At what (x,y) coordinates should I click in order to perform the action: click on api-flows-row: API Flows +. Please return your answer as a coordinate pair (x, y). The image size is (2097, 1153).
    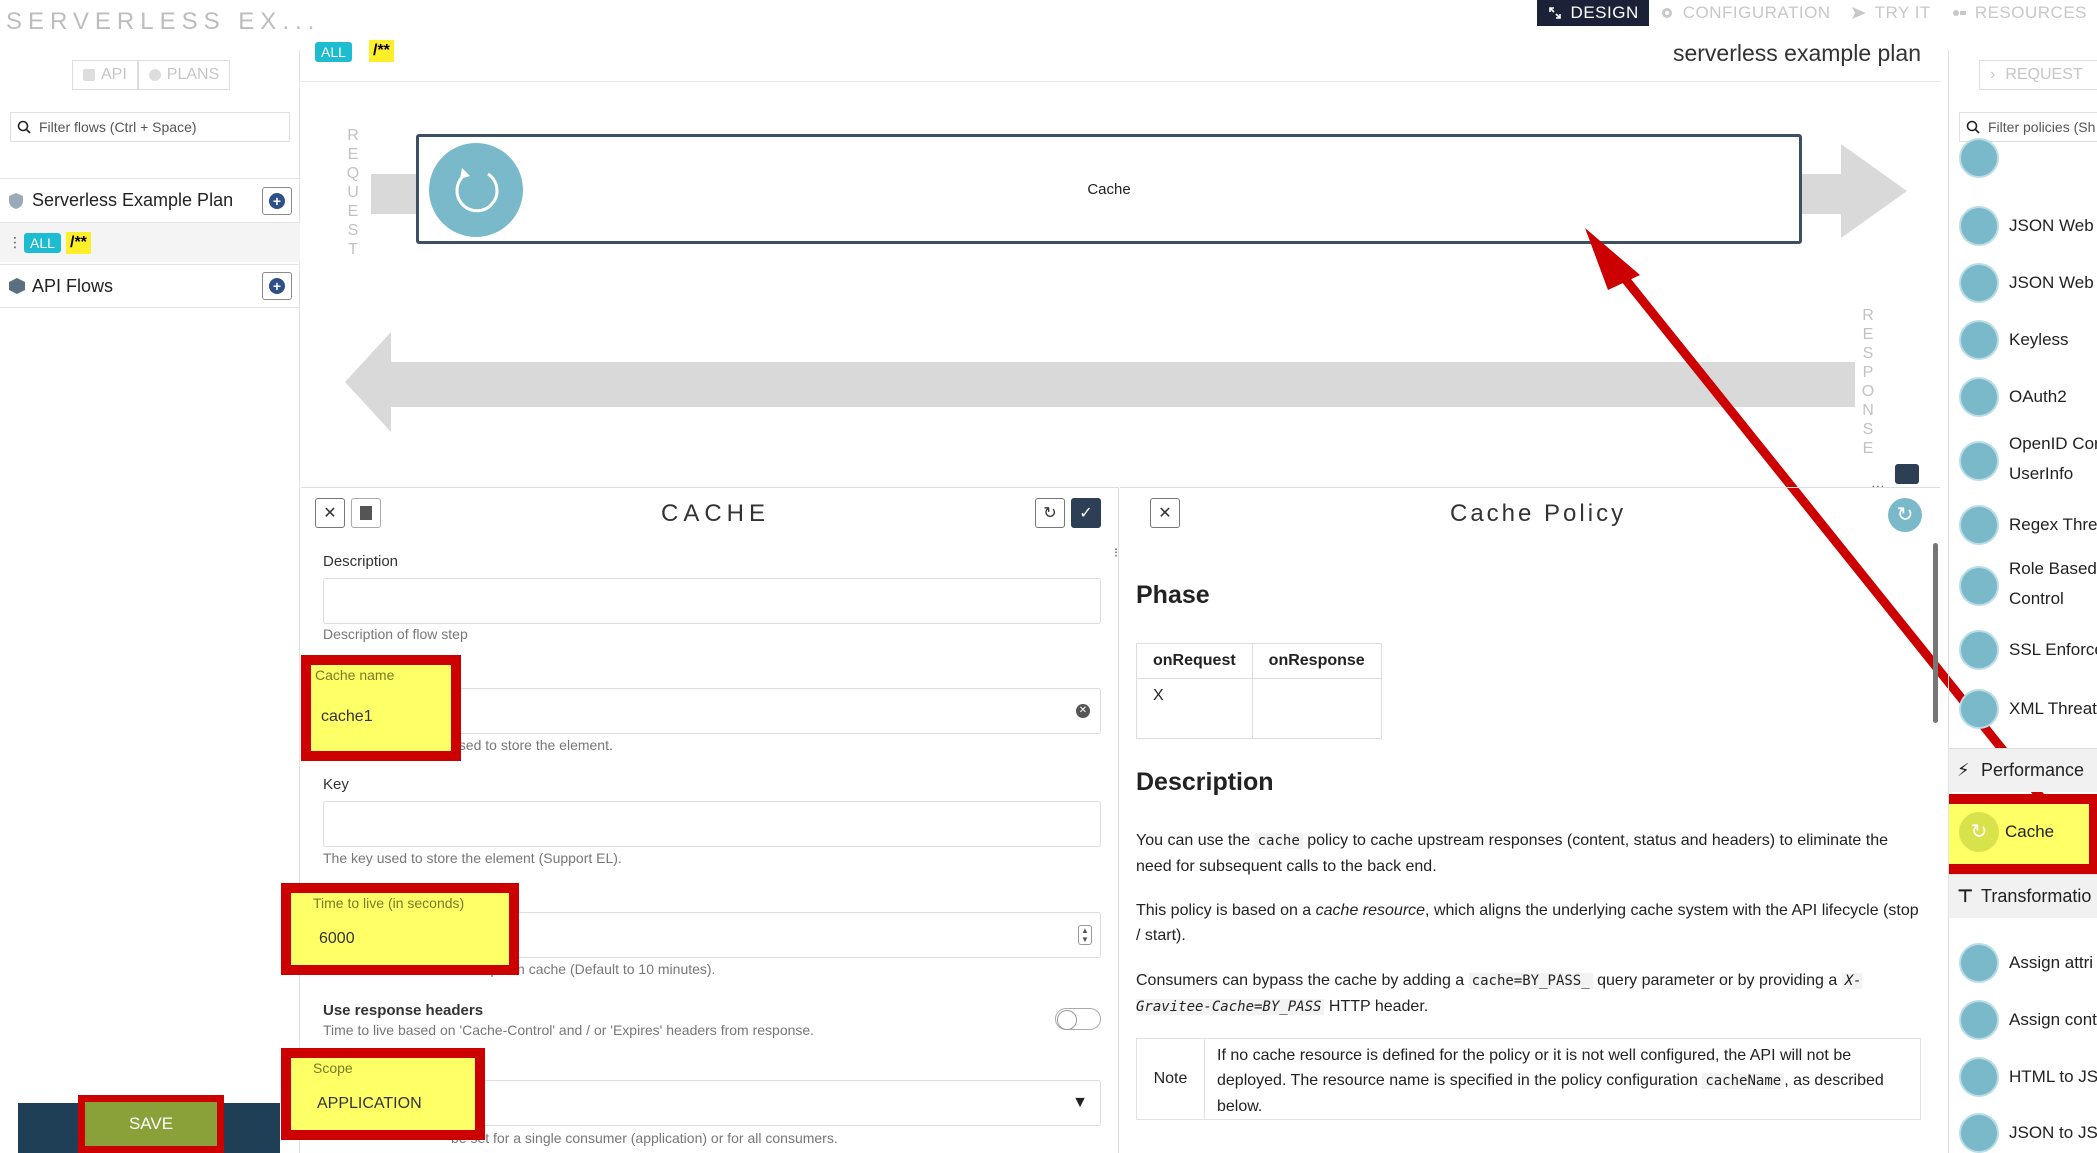
    Looking at the image, I should click on (150, 286).